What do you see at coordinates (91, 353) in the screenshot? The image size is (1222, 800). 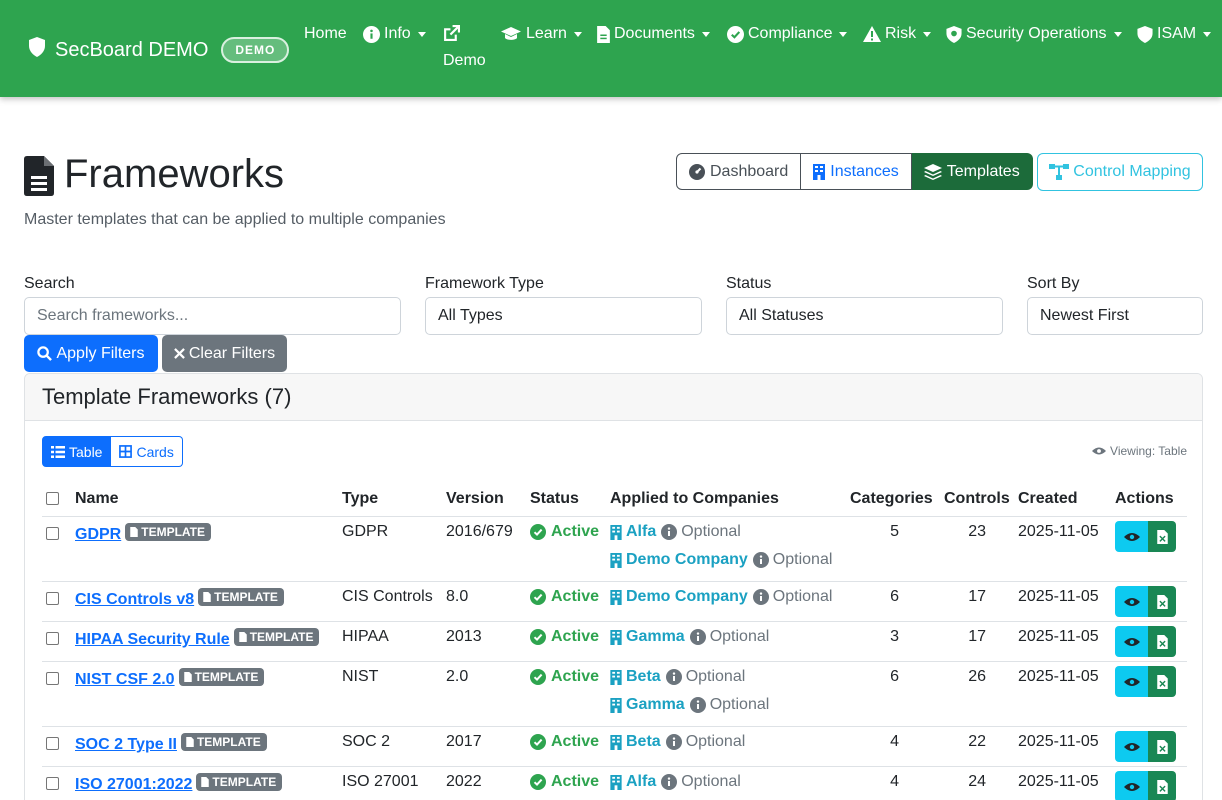 I see `apply-filters-button: Apply Filters` at bounding box center [91, 353].